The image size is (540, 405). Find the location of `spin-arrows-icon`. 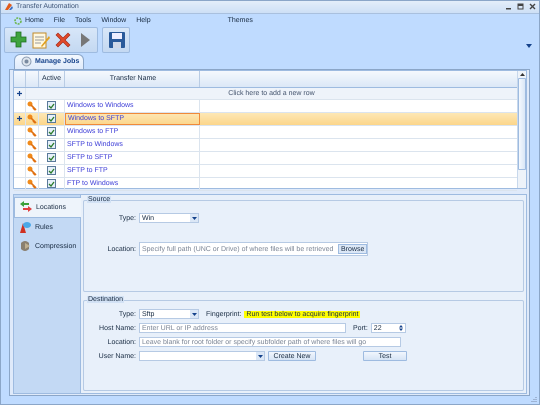

spin-arrows-icon is located at coordinates (400, 328).